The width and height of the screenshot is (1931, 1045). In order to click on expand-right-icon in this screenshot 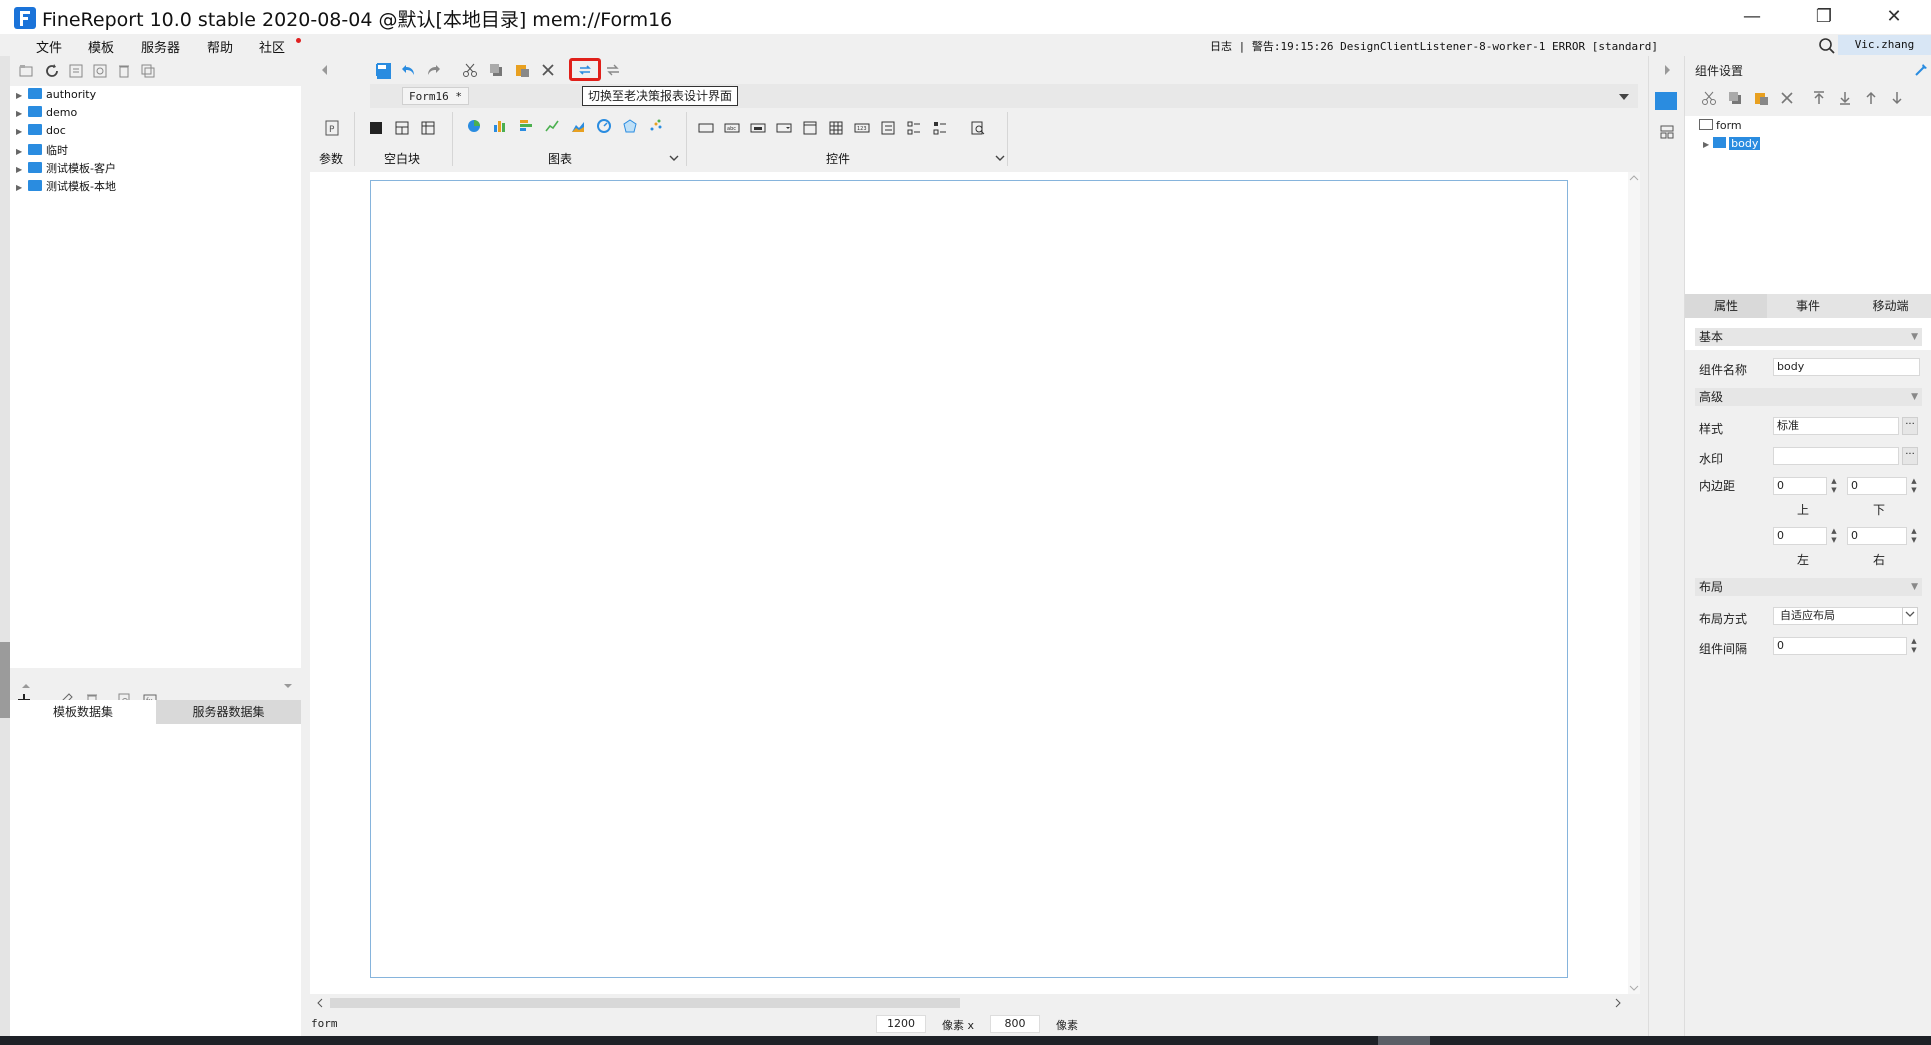, I will do `click(1667, 70)`.